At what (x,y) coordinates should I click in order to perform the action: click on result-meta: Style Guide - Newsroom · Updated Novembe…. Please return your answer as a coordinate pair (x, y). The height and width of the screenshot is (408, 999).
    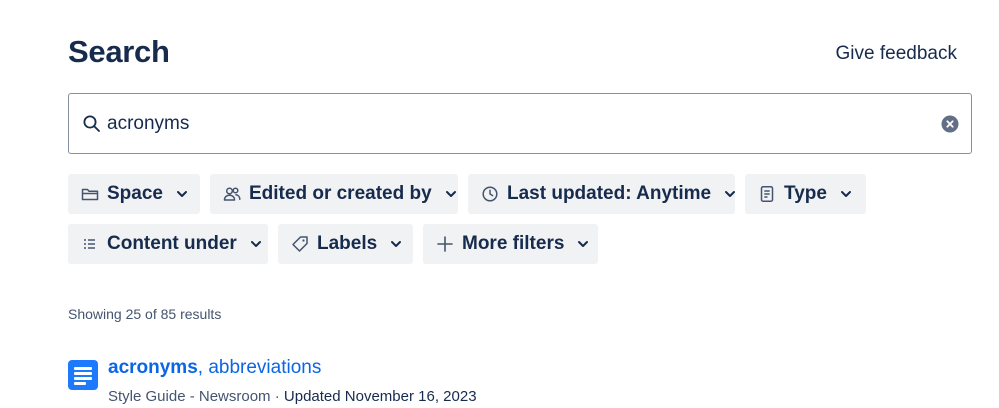
    Looking at the image, I should click on (292, 396).